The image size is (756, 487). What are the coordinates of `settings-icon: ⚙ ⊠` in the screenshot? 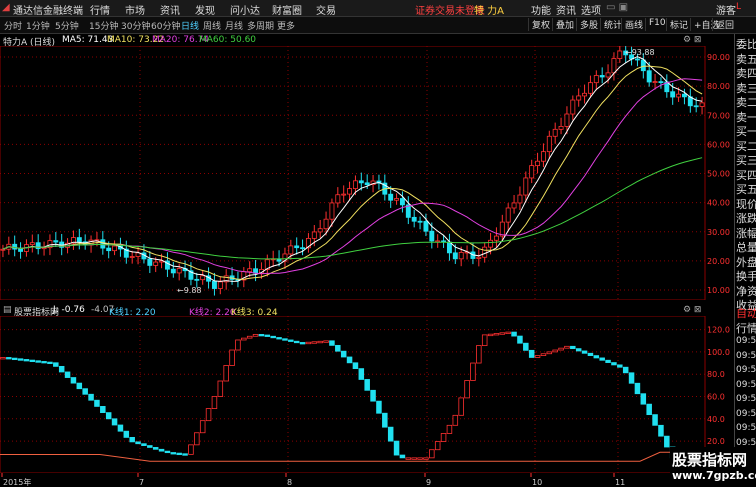 It's located at (692, 40).